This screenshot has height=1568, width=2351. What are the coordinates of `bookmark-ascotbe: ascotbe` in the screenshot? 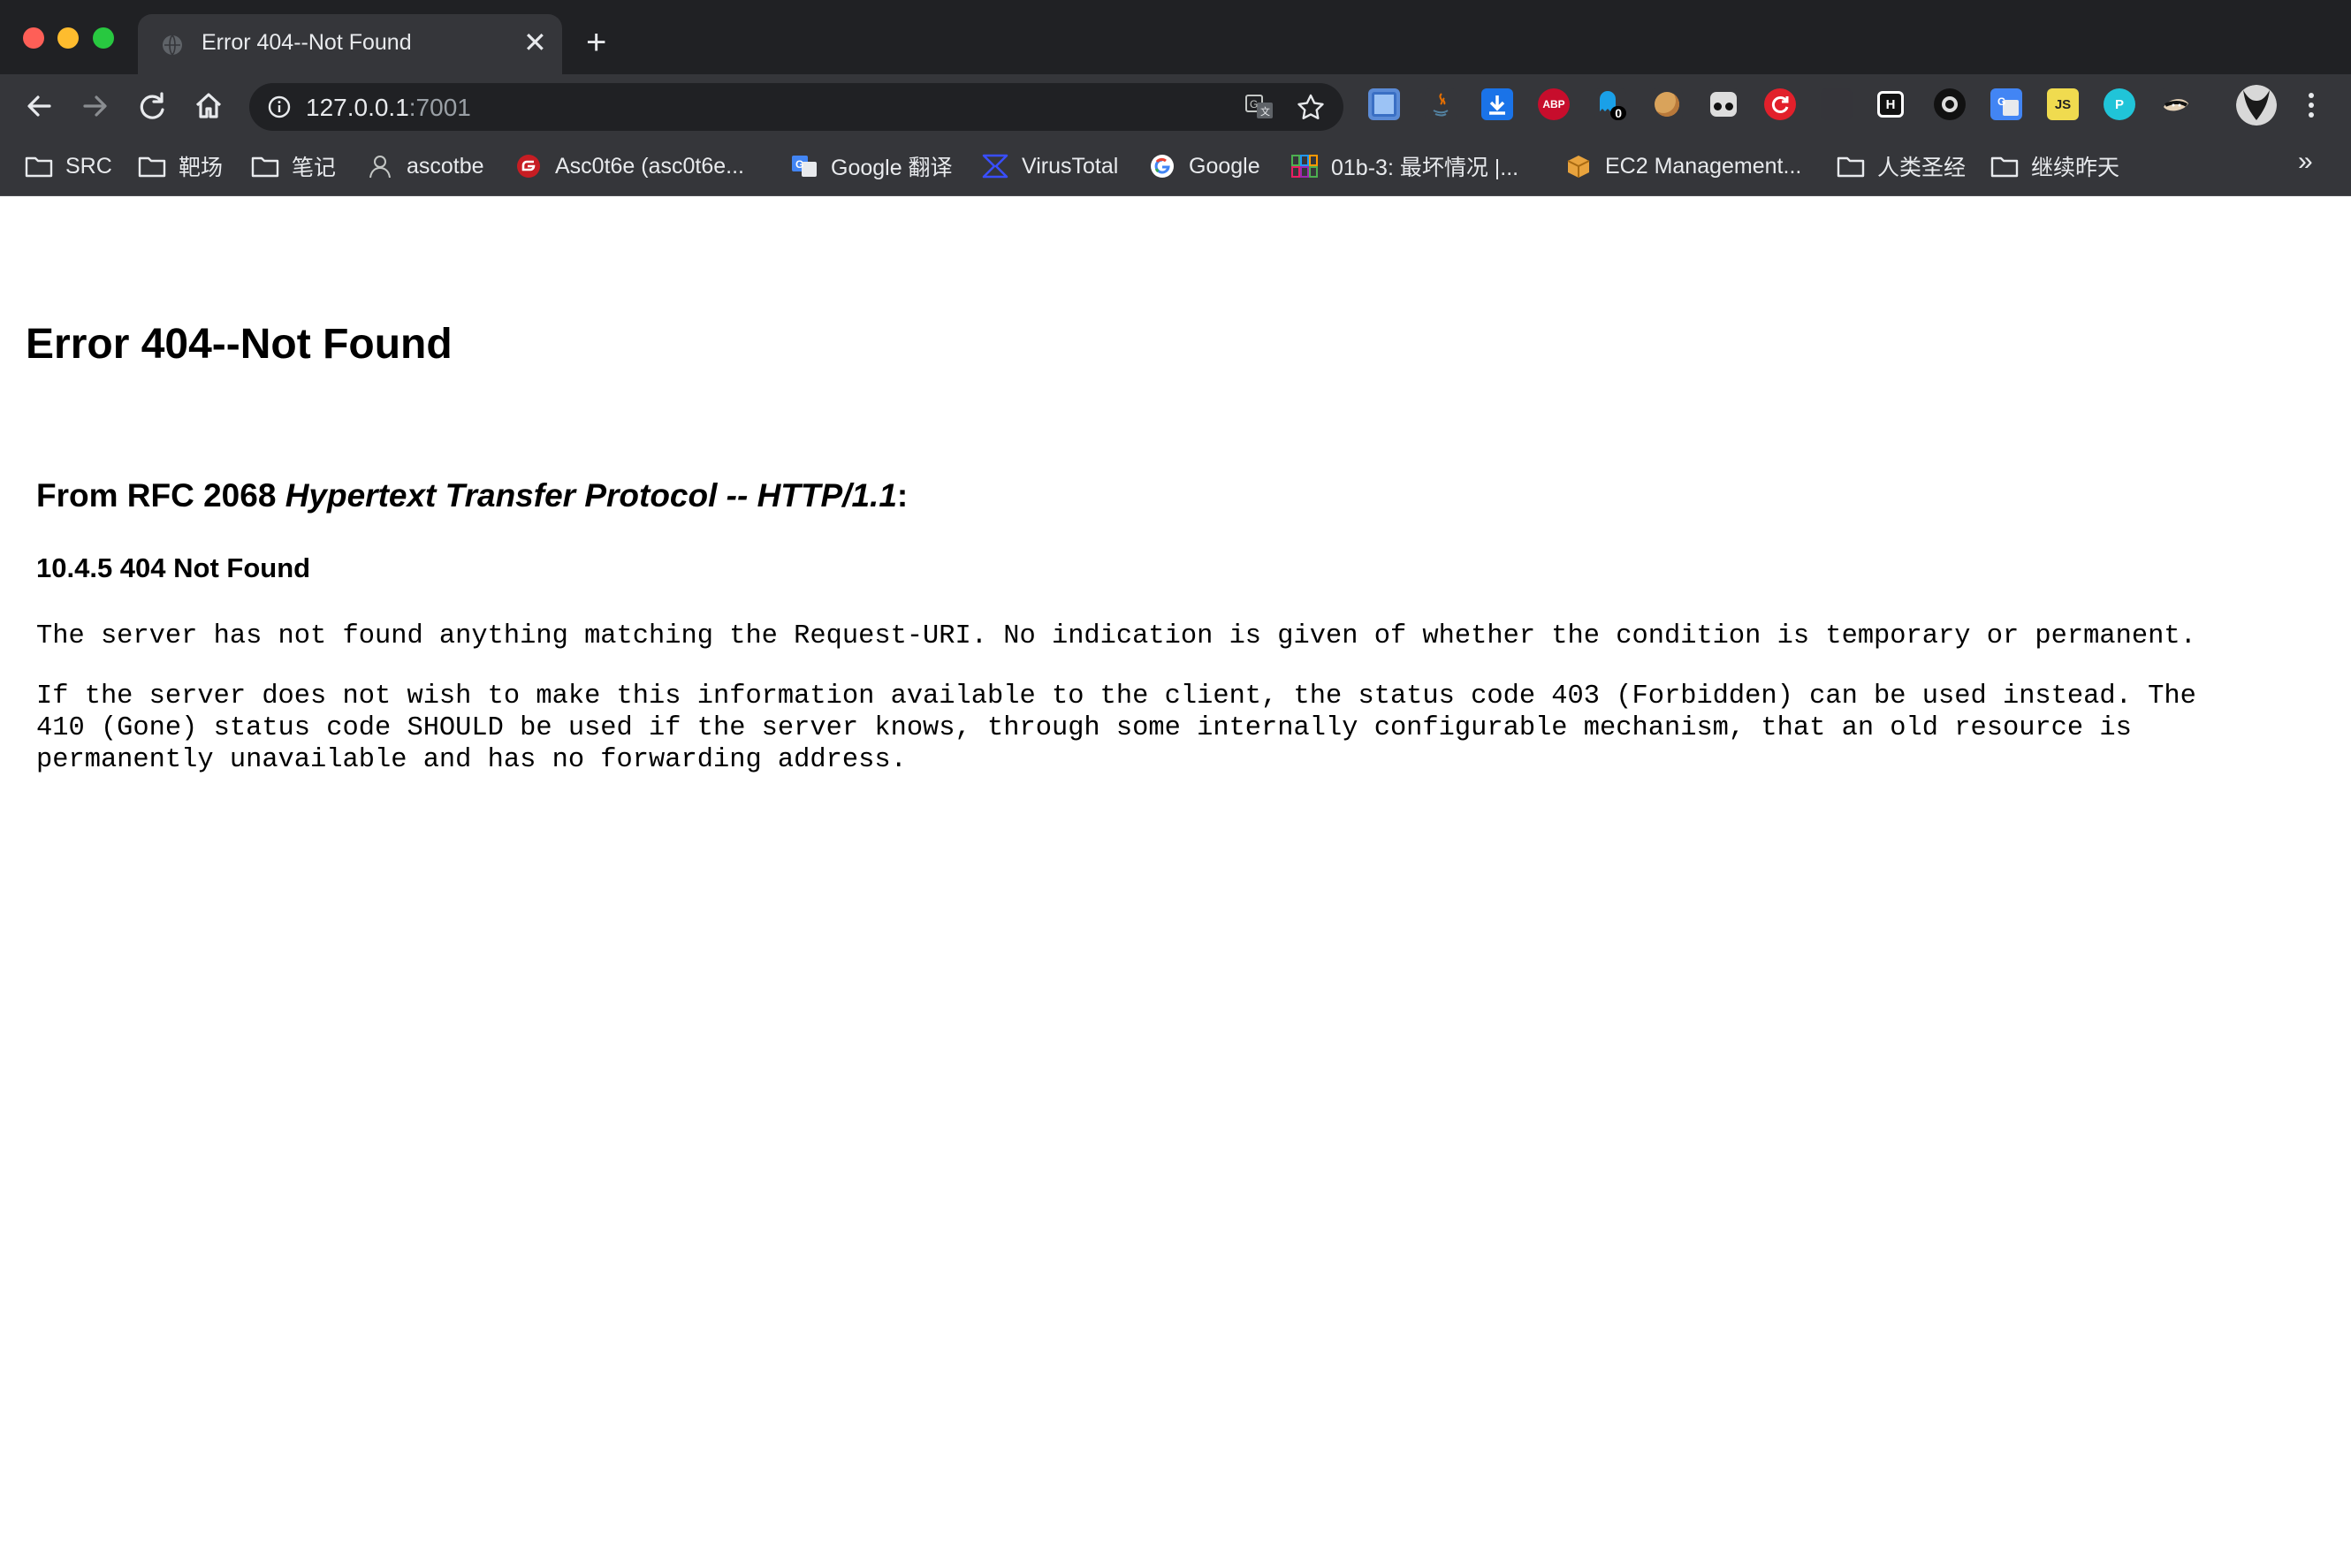 It's located at (425, 166).